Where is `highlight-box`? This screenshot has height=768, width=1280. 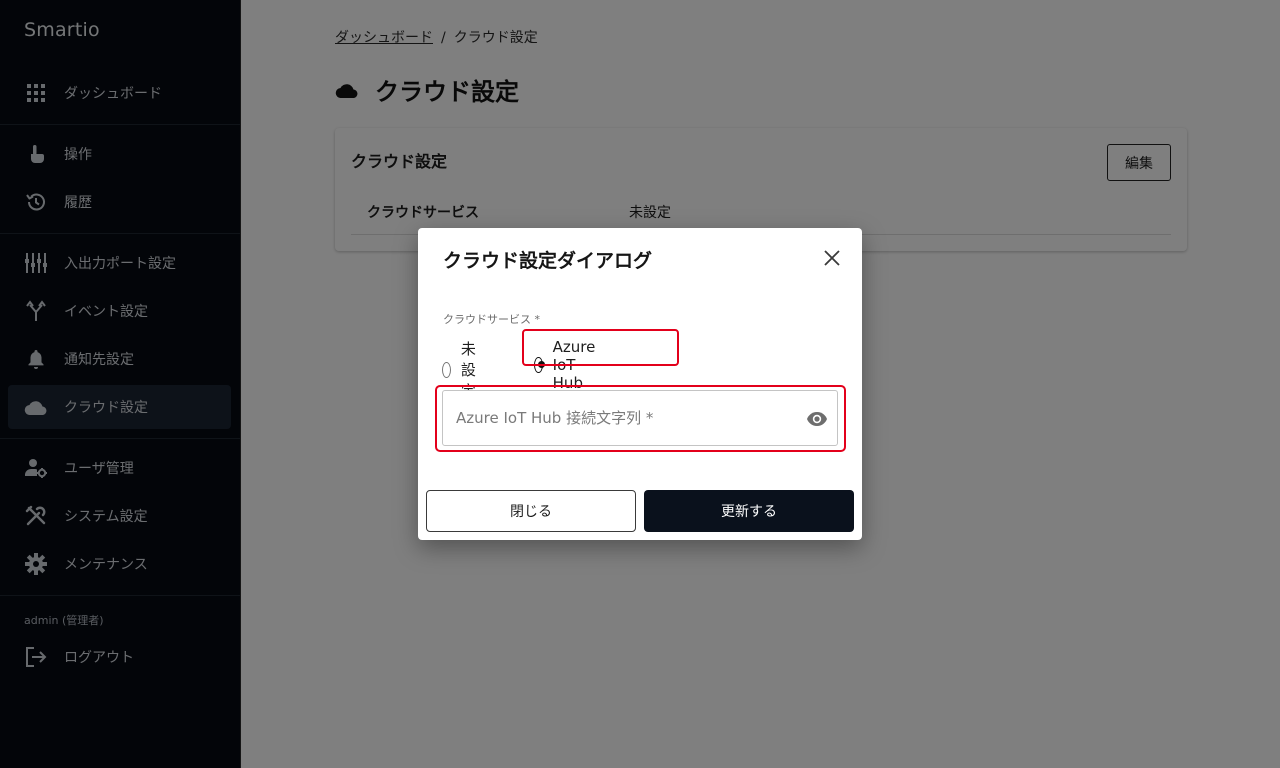 highlight-box is located at coordinates (600, 347).